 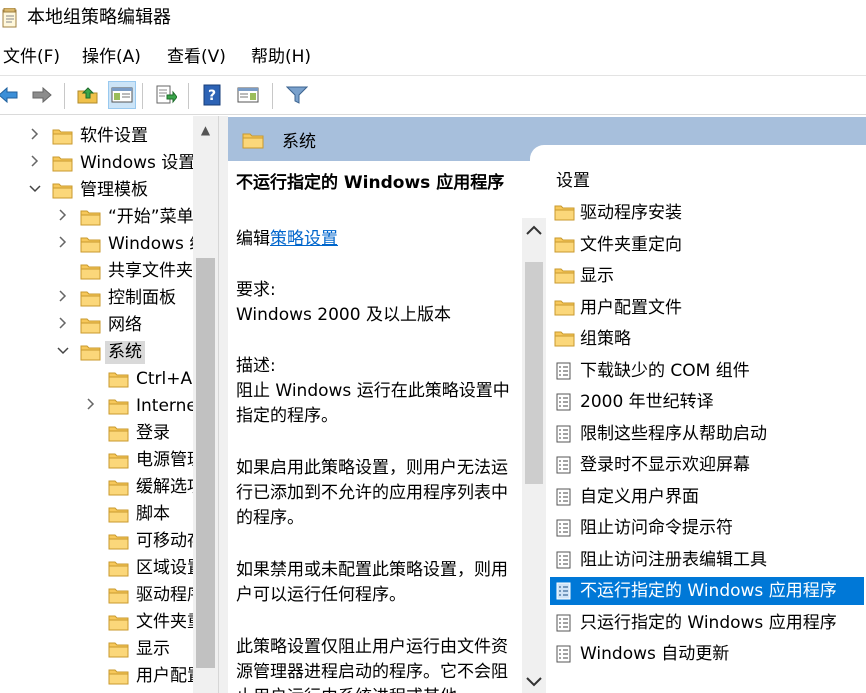 What do you see at coordinates (142, 298) in the screenshot?
I see `tree-item-label: 控制面板` at bounding box center [142, 298].